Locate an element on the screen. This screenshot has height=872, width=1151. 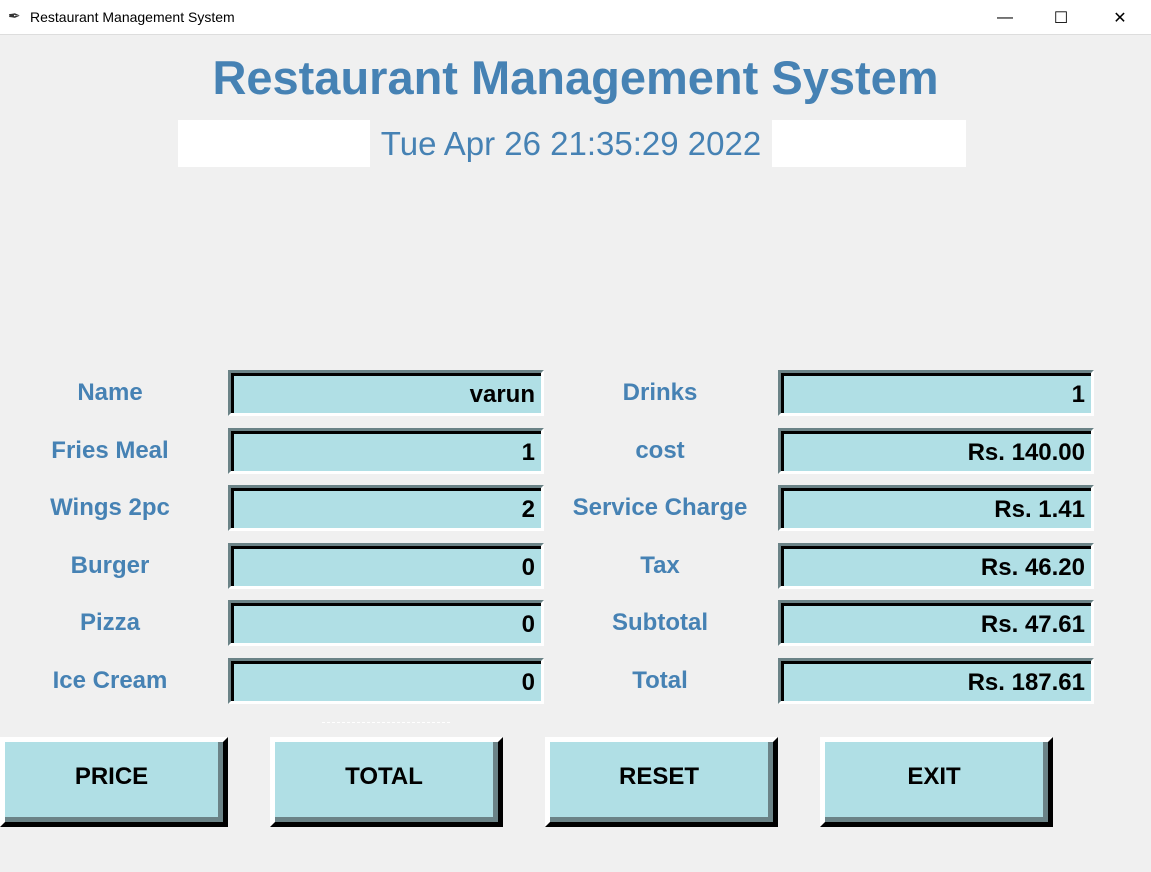
price-button-label: PRICE is located at coordinates (114, 782).